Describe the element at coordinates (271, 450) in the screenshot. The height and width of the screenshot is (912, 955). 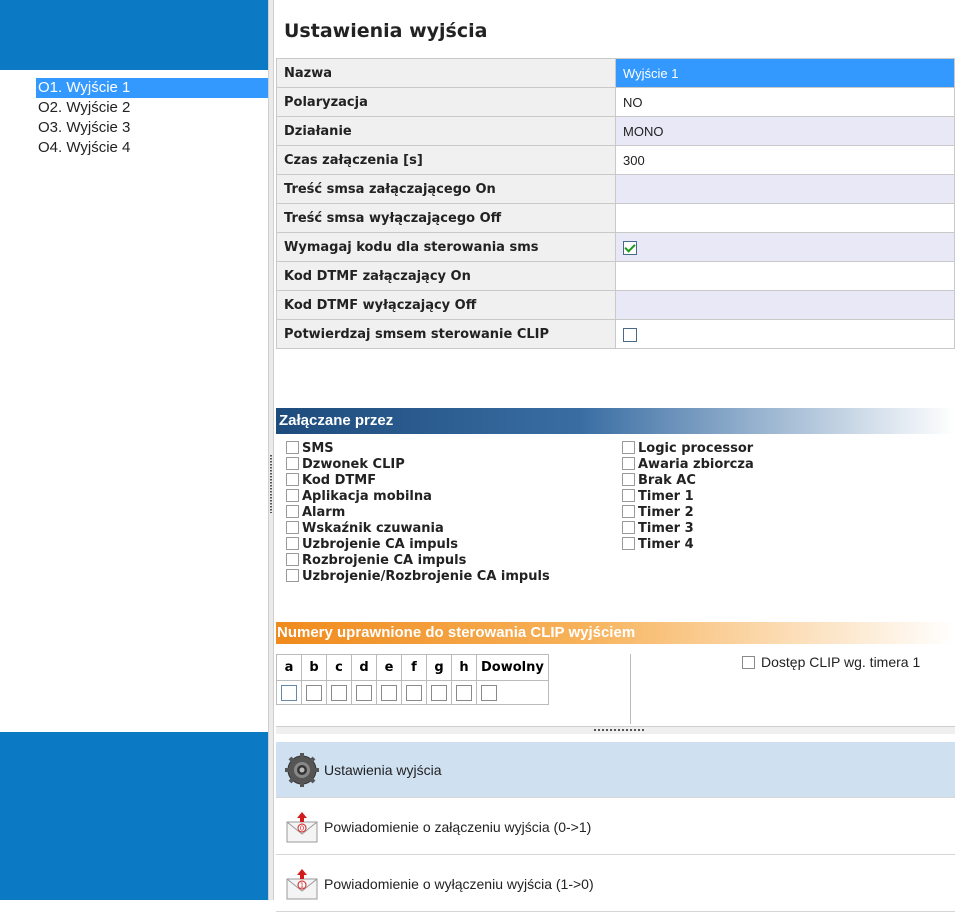
I see `vertical-splitter` at that location.